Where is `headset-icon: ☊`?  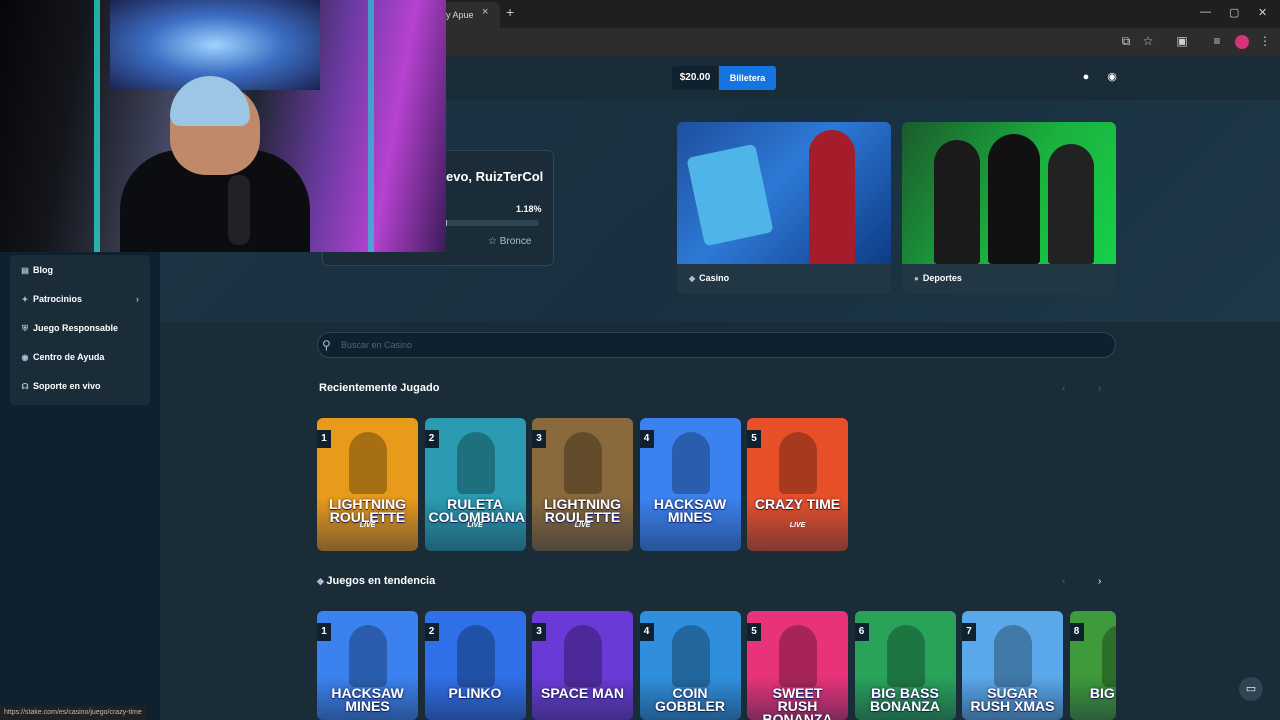
headset-icon: ☊ is located at coordinates (25, 386).